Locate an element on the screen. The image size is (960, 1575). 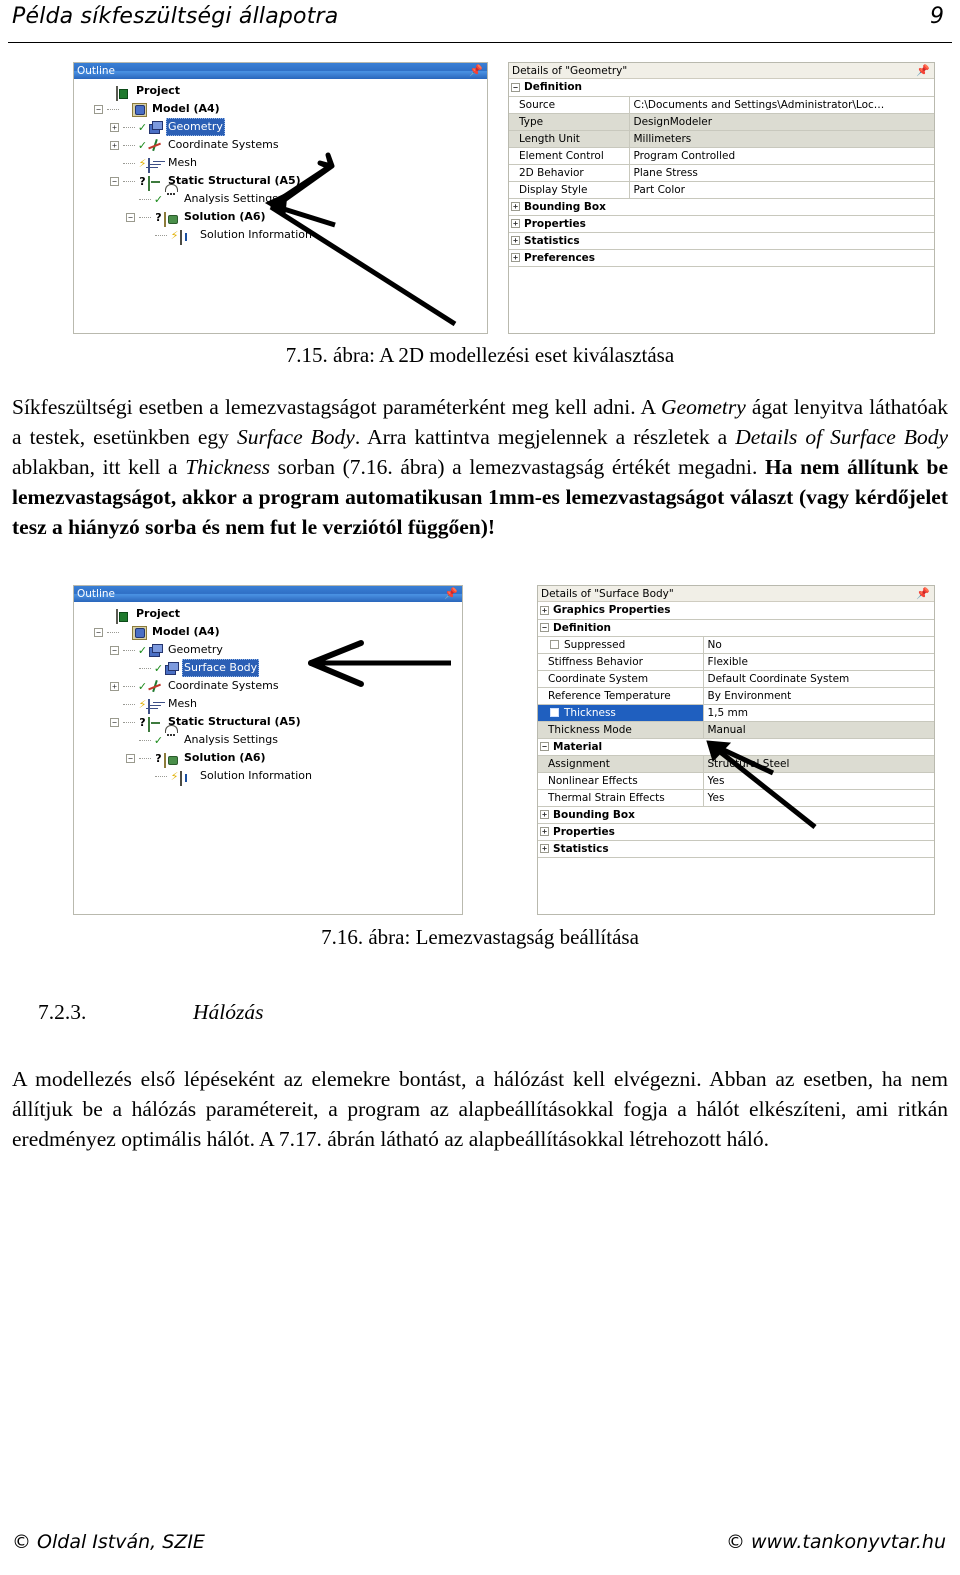
checkbox-thickness is located at coordinates (554, 712).